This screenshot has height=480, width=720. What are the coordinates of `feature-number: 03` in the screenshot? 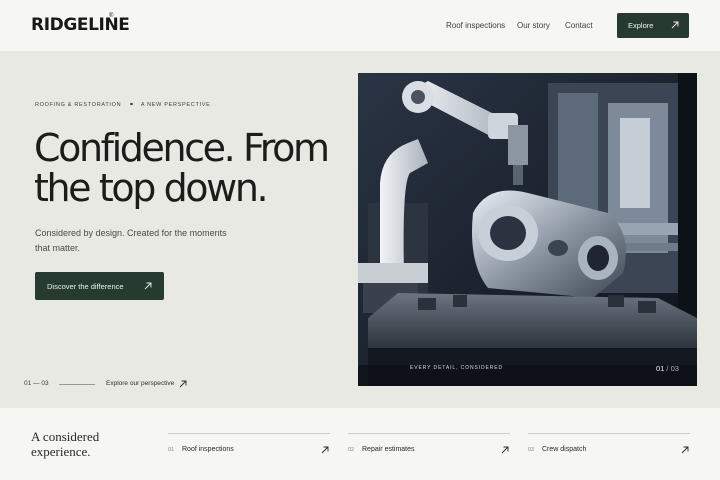 It's located at (531, 450).